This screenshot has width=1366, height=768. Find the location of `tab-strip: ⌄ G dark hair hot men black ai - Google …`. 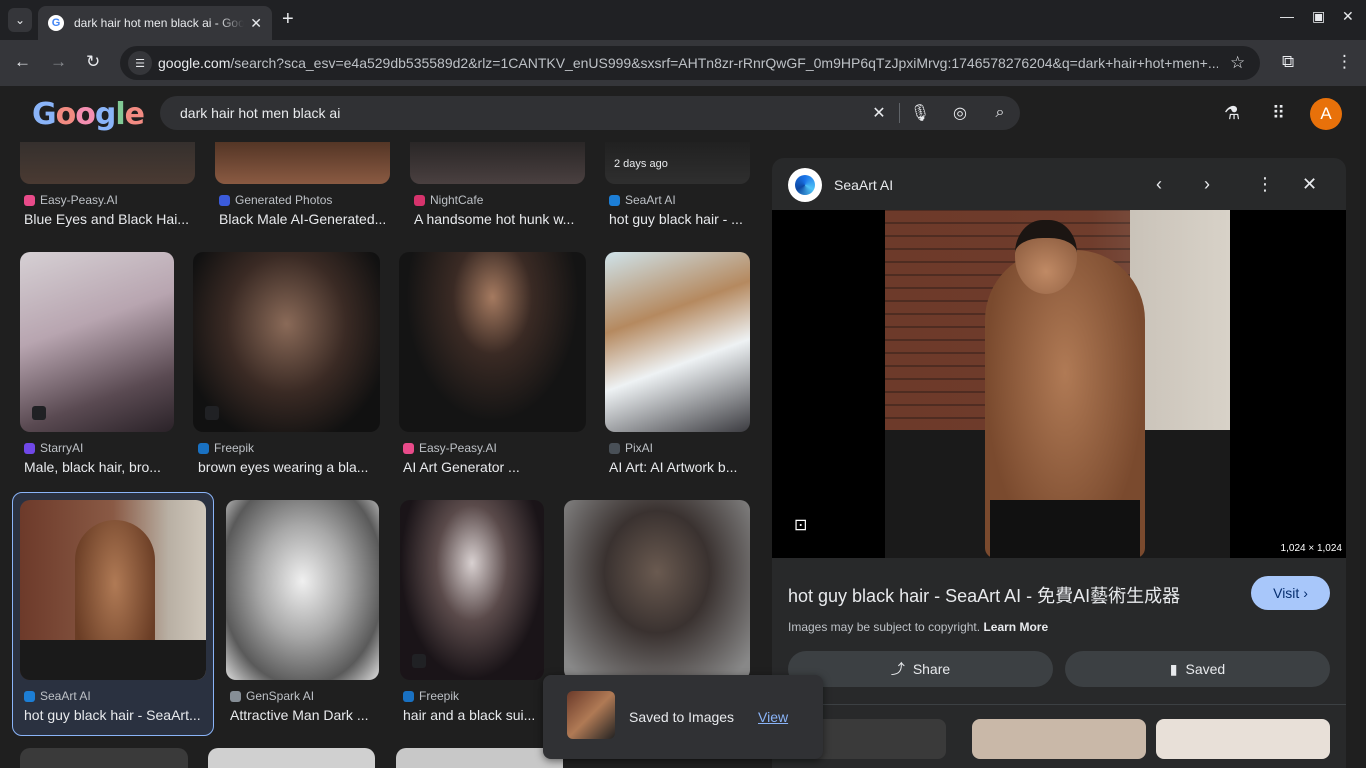

tab-strip: ⌄ G dark hair hot men black ai - Google … is located at coordinates (683, 20).